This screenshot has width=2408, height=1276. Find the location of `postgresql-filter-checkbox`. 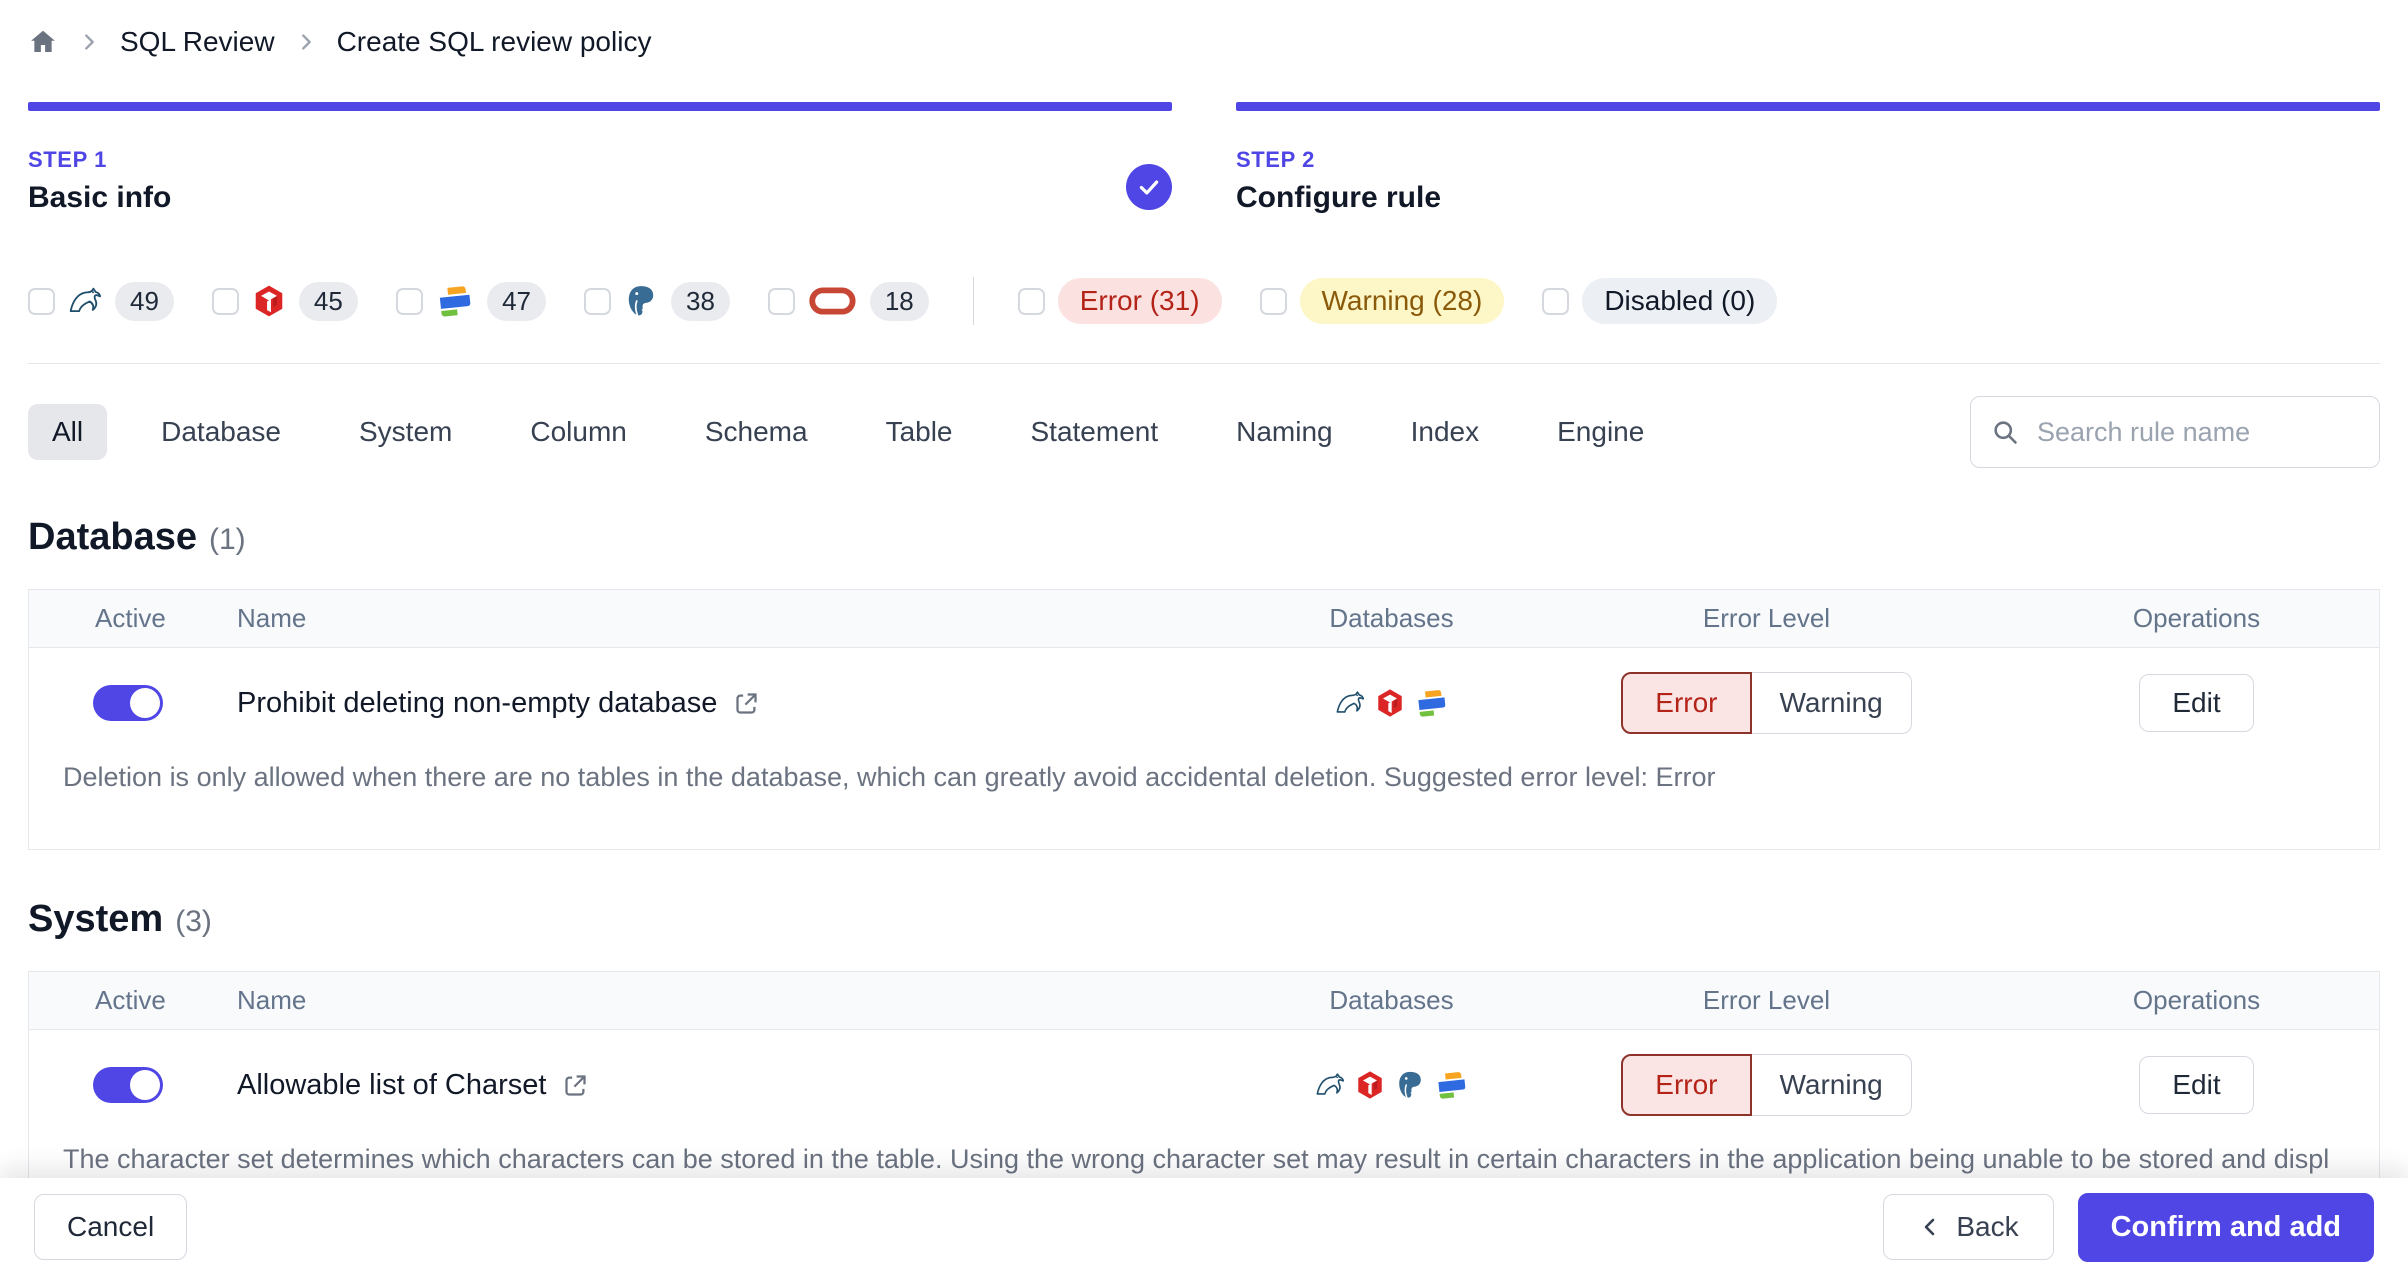

postgresql-filter-checkbox is located at coordinates (598, 301).